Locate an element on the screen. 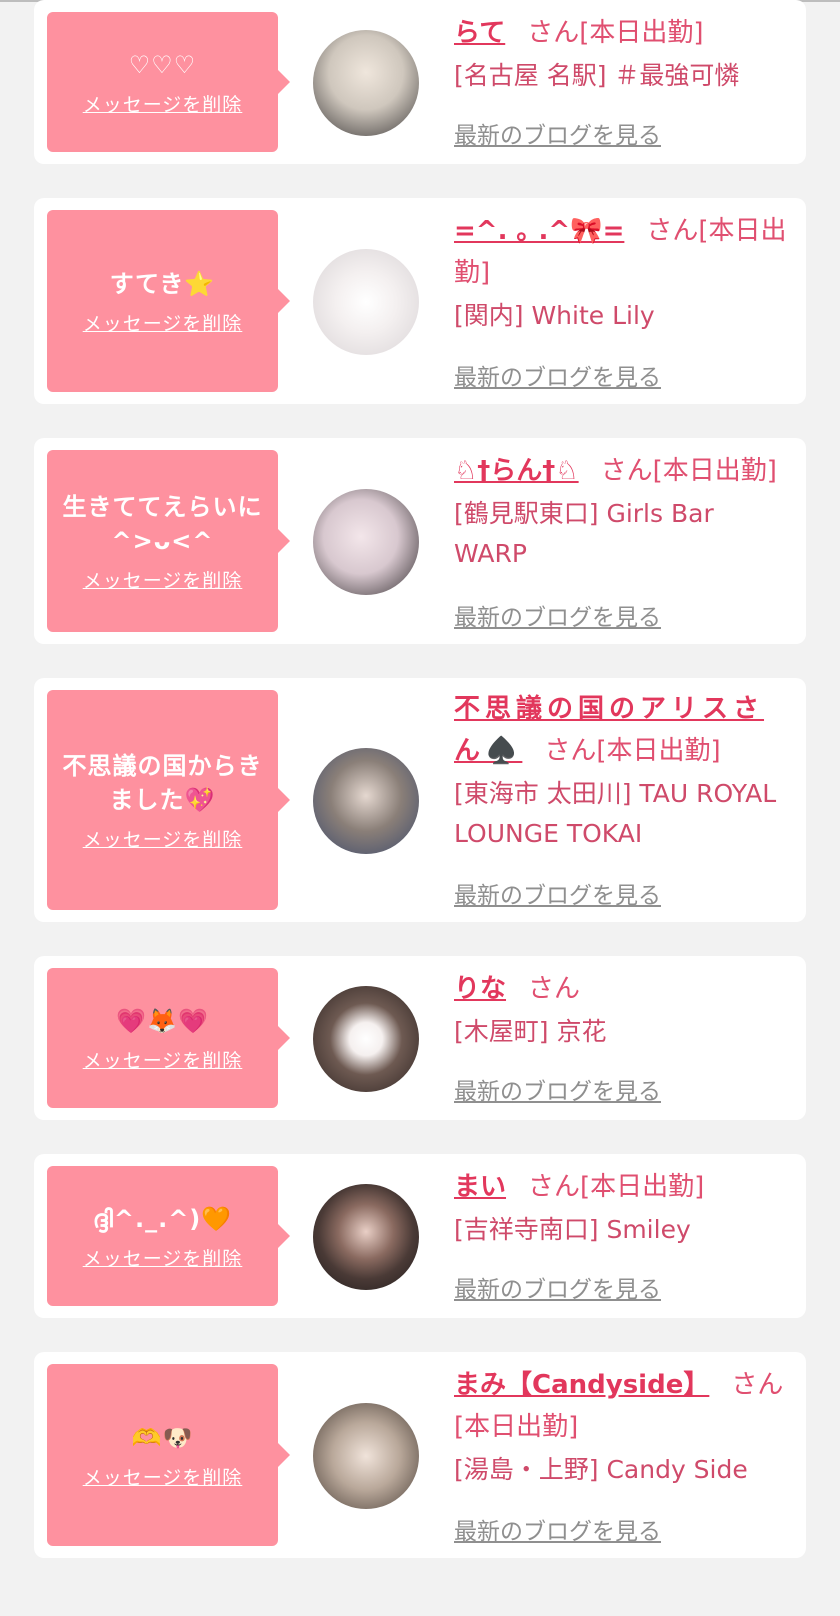  message-text: 🫶🐶 is located at coordinates (162, 1437).